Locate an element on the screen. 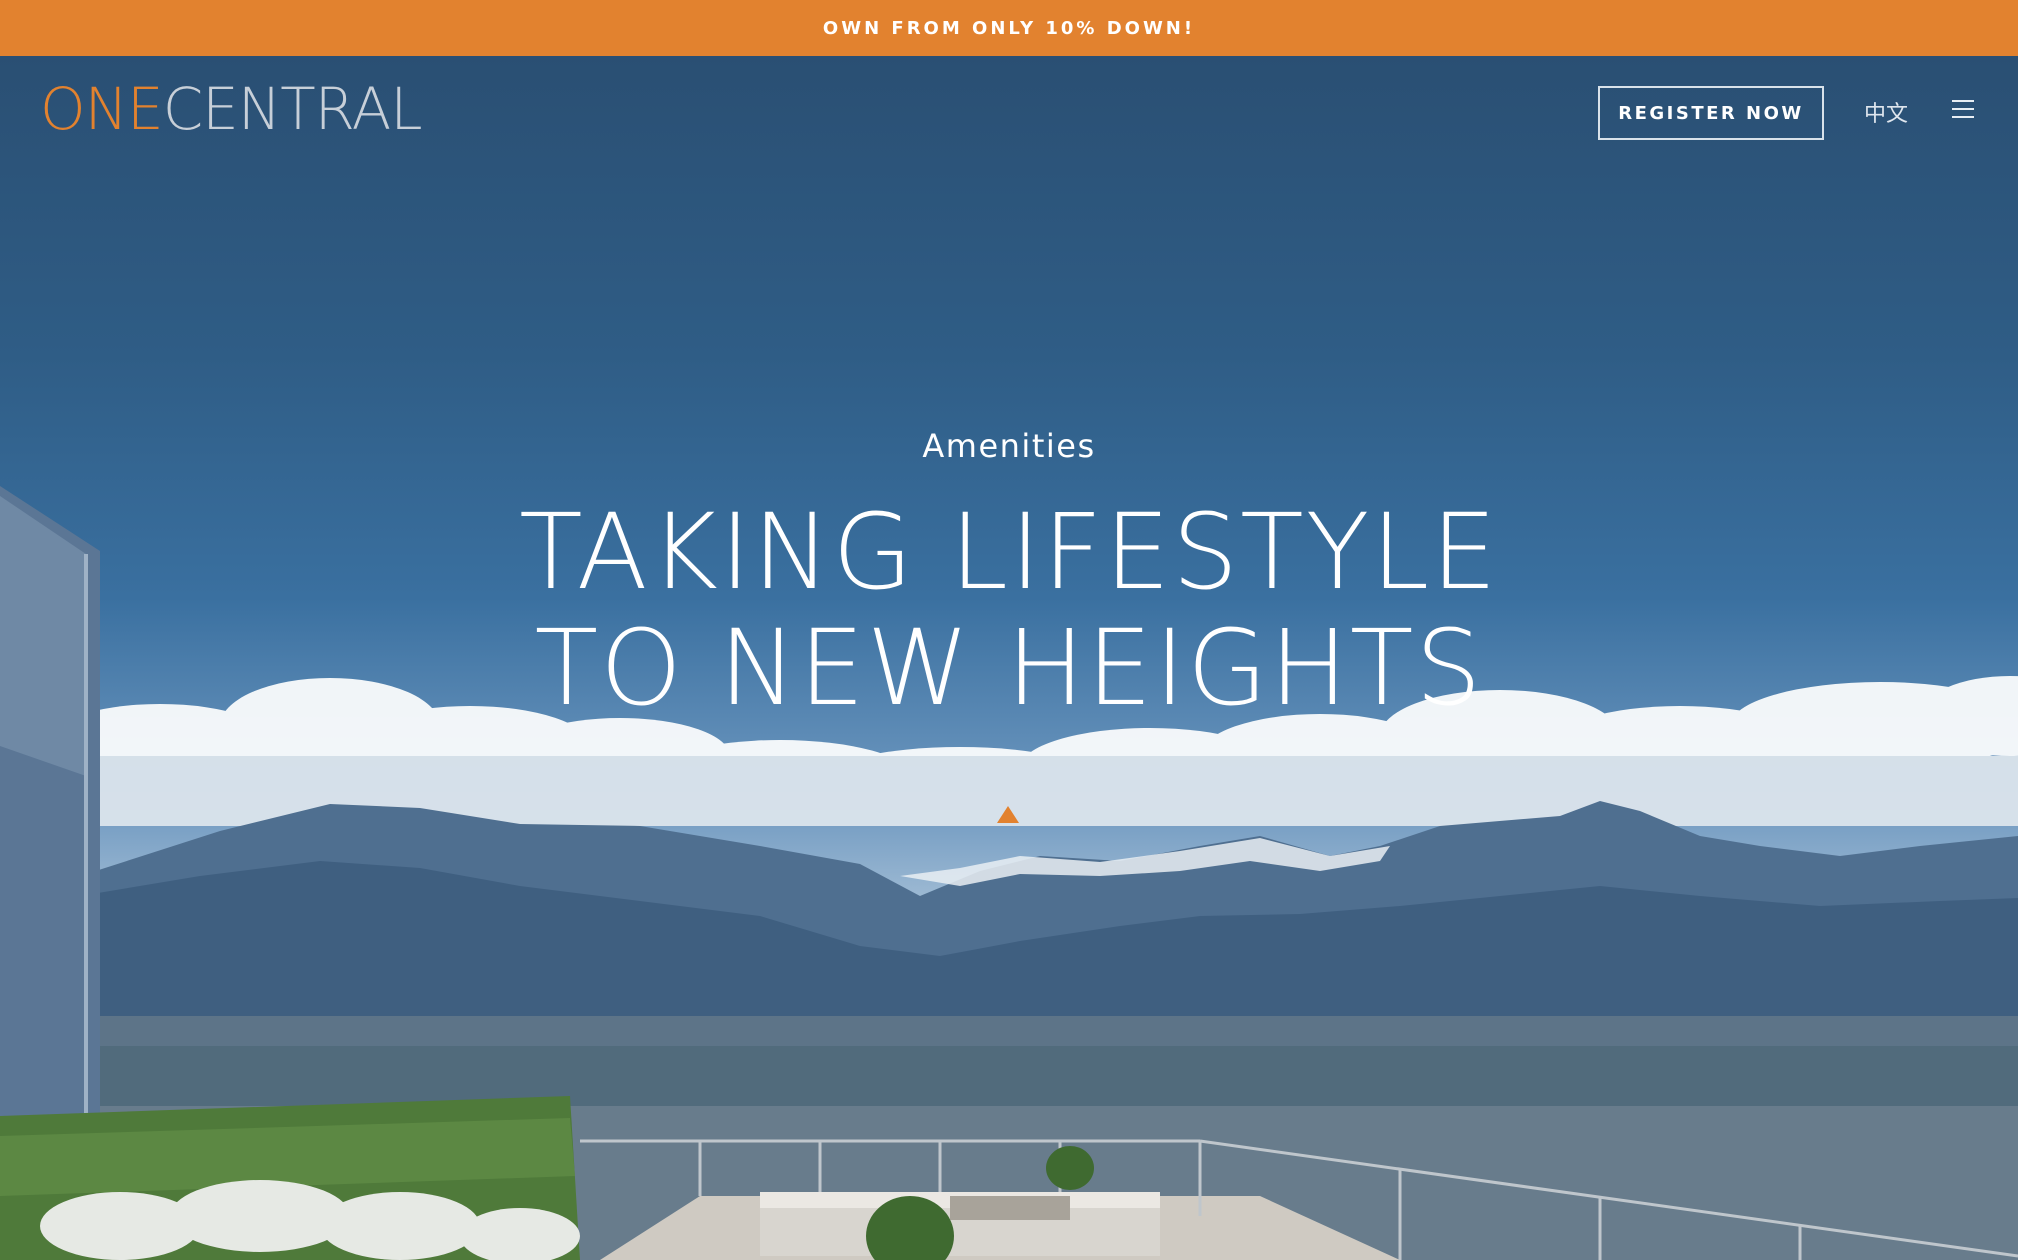 This screenshot has width=2018, height=1260. logo-central-text: CENTRAL is located at coordinates (292, 109).